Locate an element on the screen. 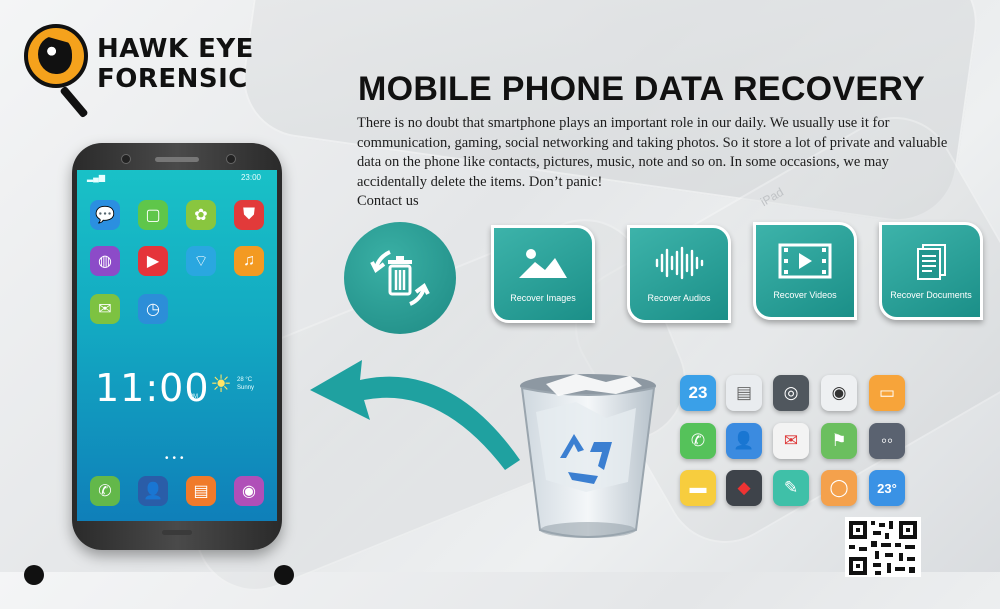 This screenshot has height=609, width=1000. calendar-day: 23 is located at coordinates (698, 392).